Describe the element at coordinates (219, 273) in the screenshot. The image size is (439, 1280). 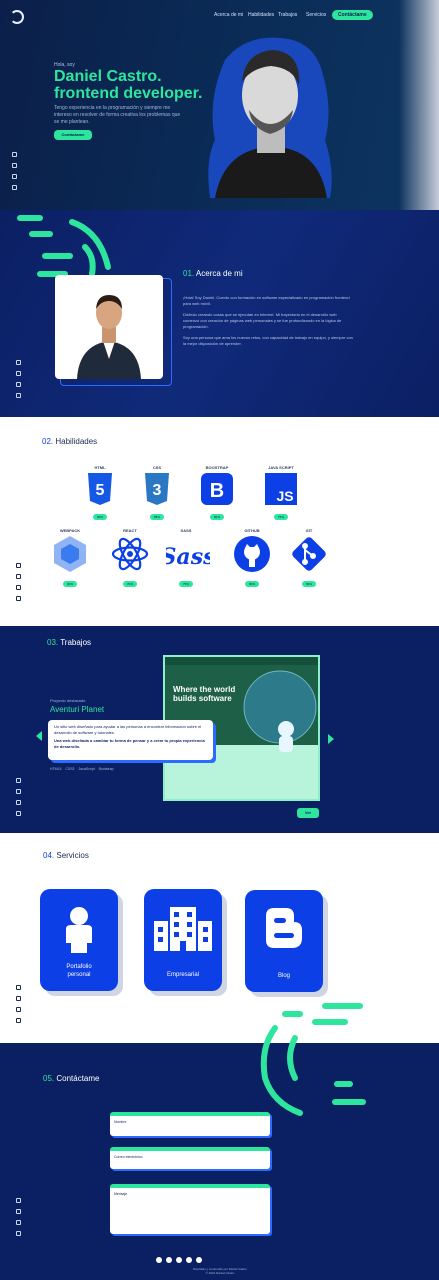
I see `about-heading-text: Acerca de mi` at that location.